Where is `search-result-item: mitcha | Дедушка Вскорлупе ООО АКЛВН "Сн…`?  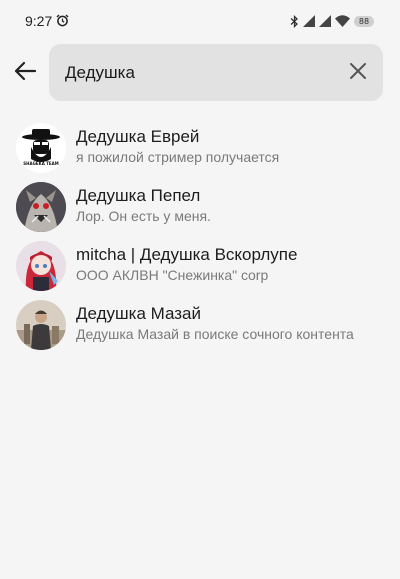 search-result-item: mitcha | Дедушка Вскорлупе ООО АКЛВН "Сн… is located at coordinates (200, 264).